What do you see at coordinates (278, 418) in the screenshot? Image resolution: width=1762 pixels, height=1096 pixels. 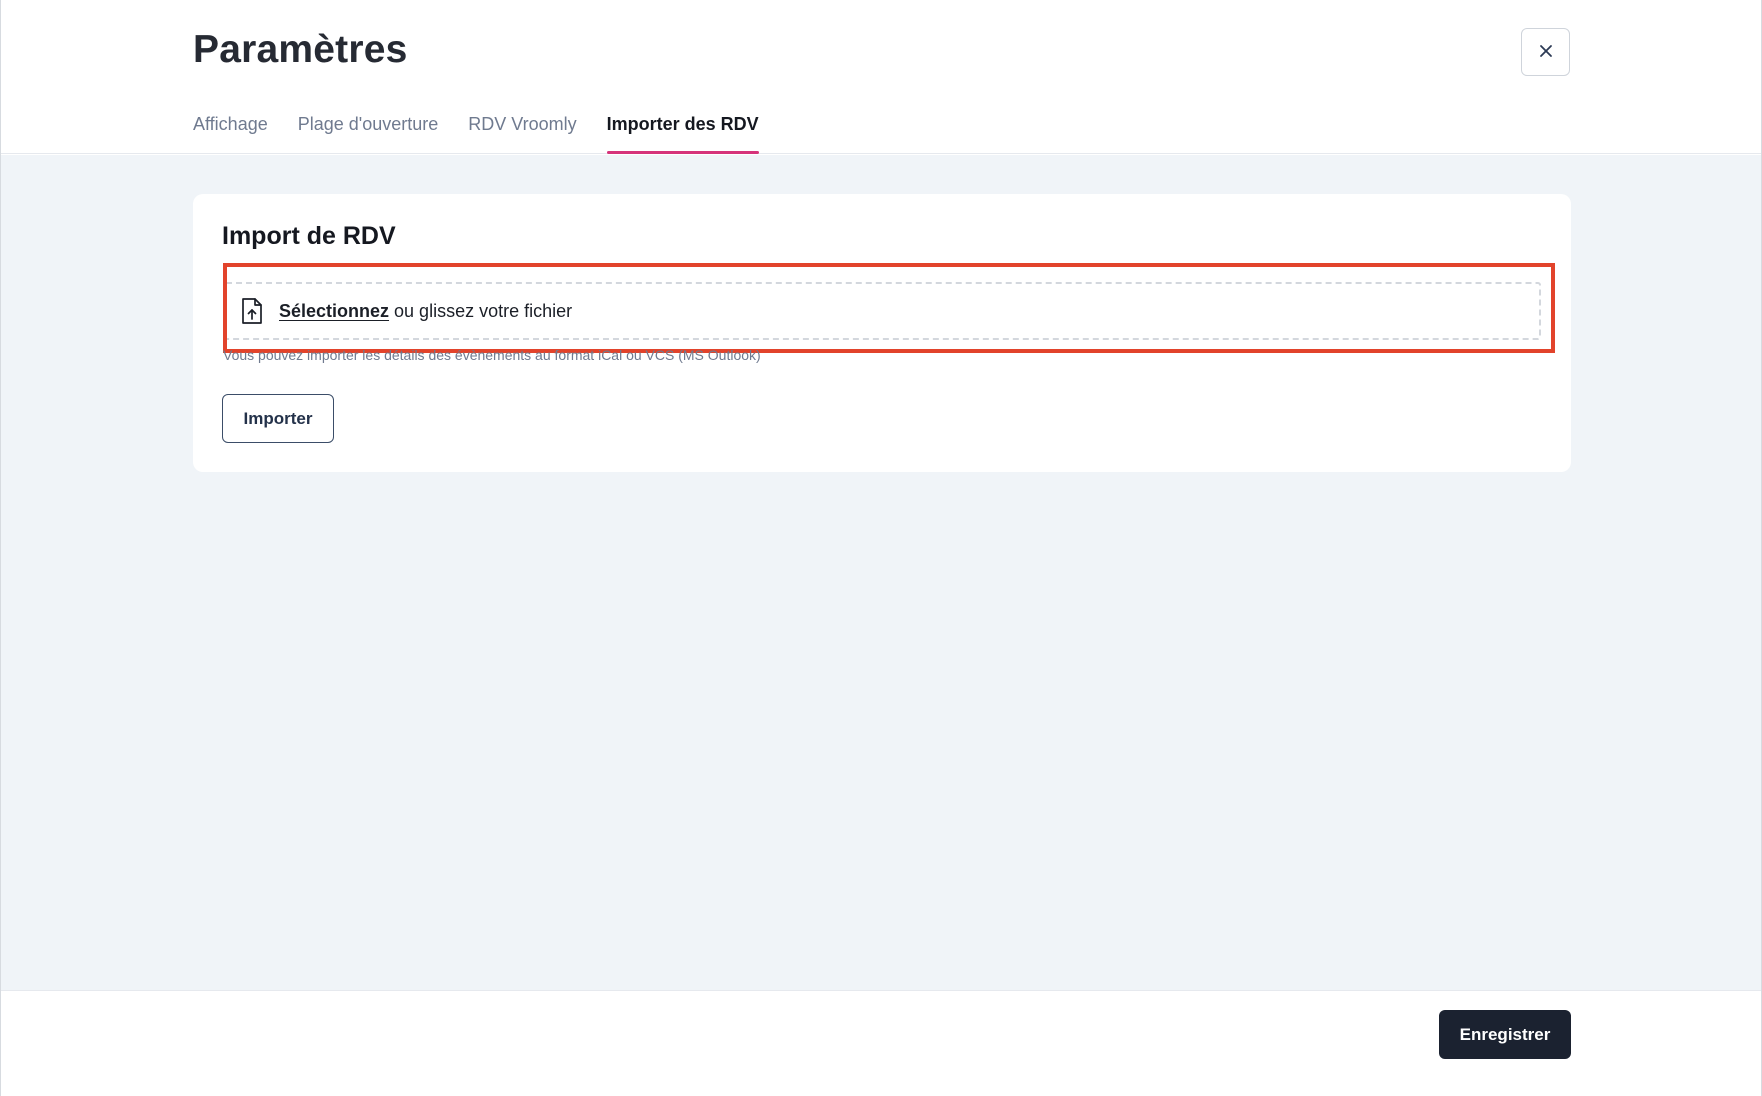 I see `import-button: Importer` at bounding box center [278, 418].